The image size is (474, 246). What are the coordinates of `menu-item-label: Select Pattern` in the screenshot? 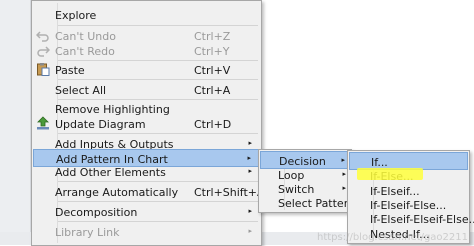 It's located at (317, 203).